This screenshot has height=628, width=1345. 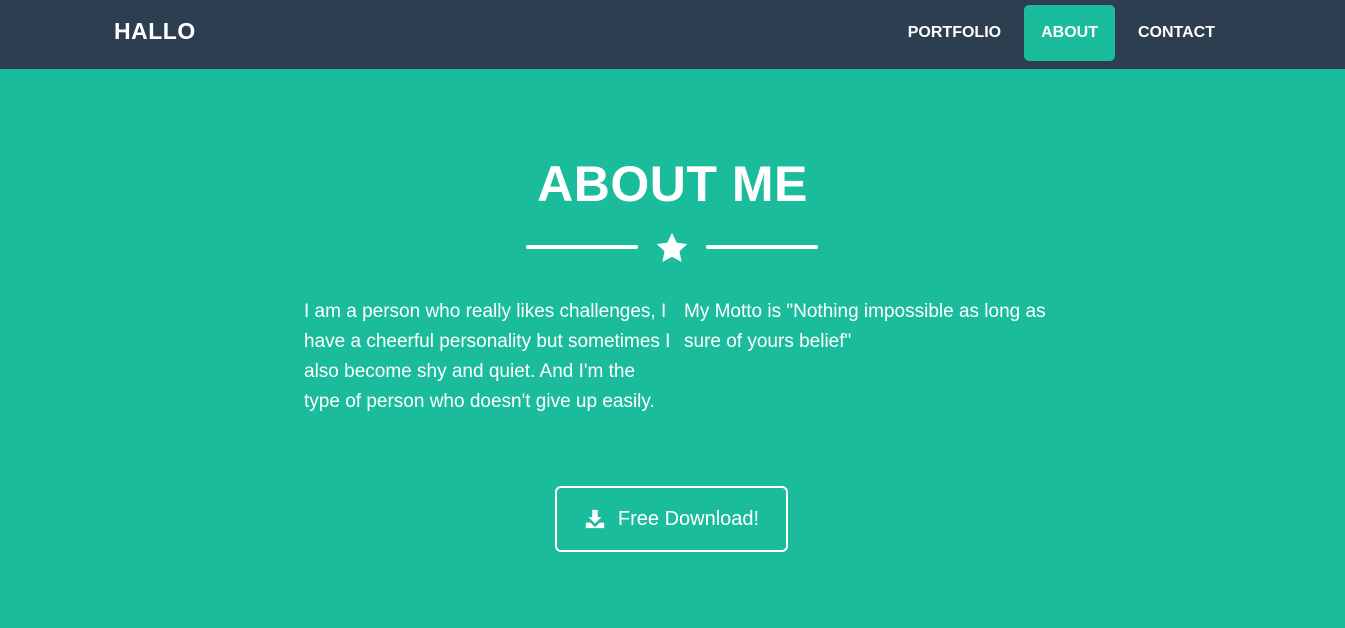 What do you see at coordinates (1069, 33) in the screenshot?
I see `nav-item-about: ABOUT` at bounding box center [1069, 33].